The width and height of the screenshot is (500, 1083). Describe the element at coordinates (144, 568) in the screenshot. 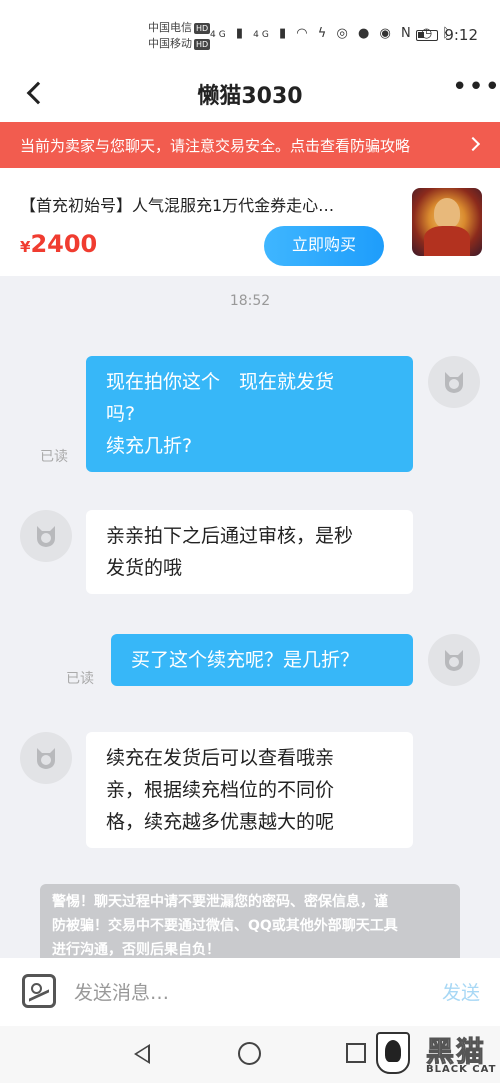

I see `message-line: 发货的哦` at that location.